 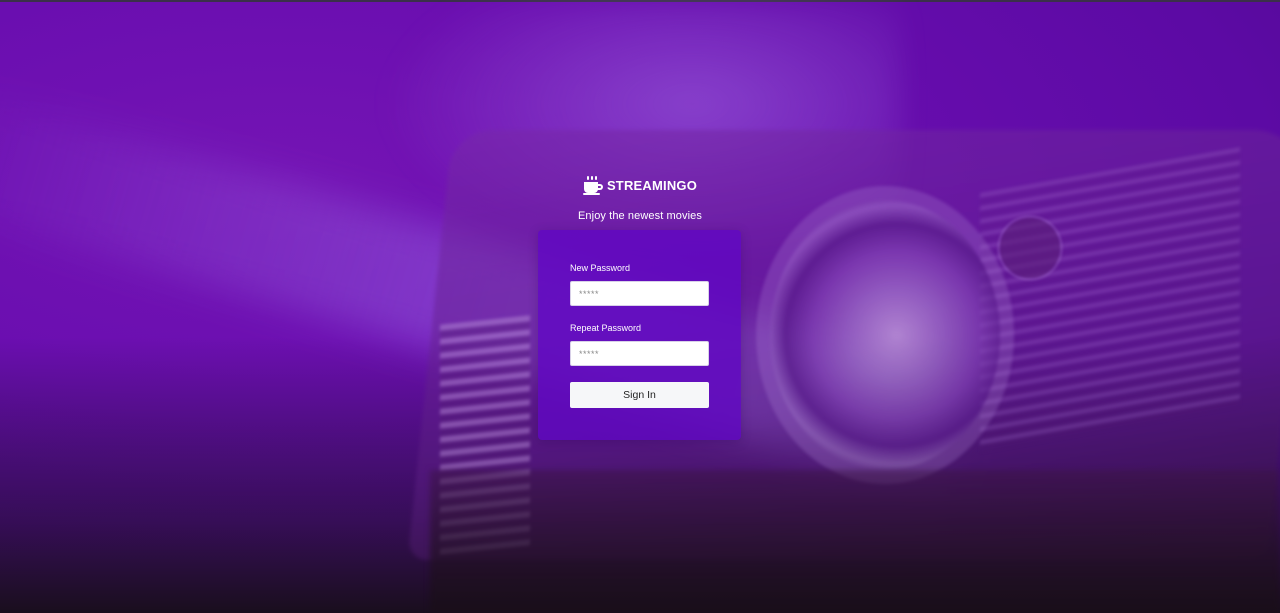 I want to click on repeat-password-input, so click(x=639, y=353).